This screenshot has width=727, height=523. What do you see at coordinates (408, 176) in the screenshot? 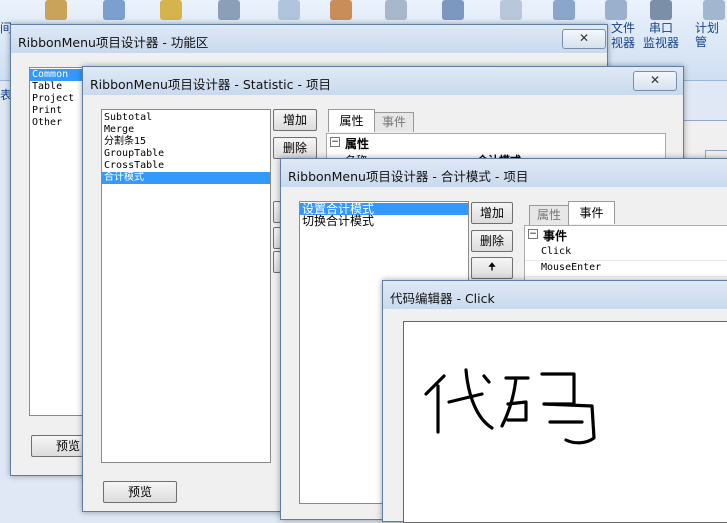
I see `window-title: RibbonMenu项目设计器 - 合计模式 - 项目` at bounding box center [408, 176].